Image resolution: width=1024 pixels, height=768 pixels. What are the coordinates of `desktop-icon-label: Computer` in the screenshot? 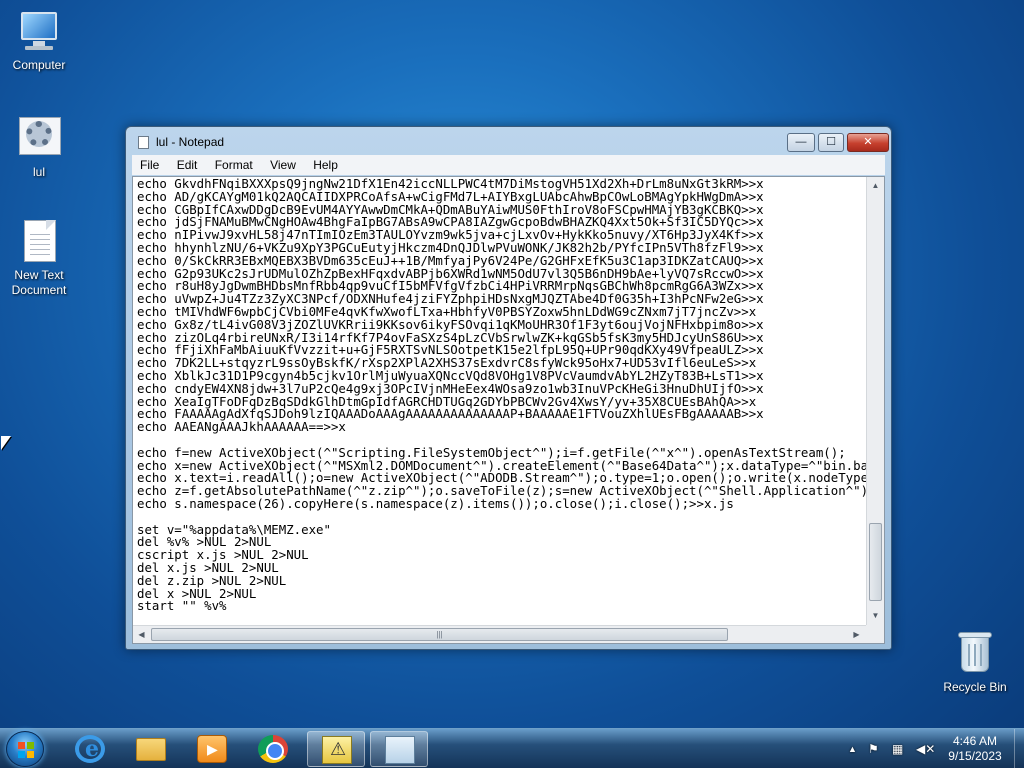 It's located at (39, 65).